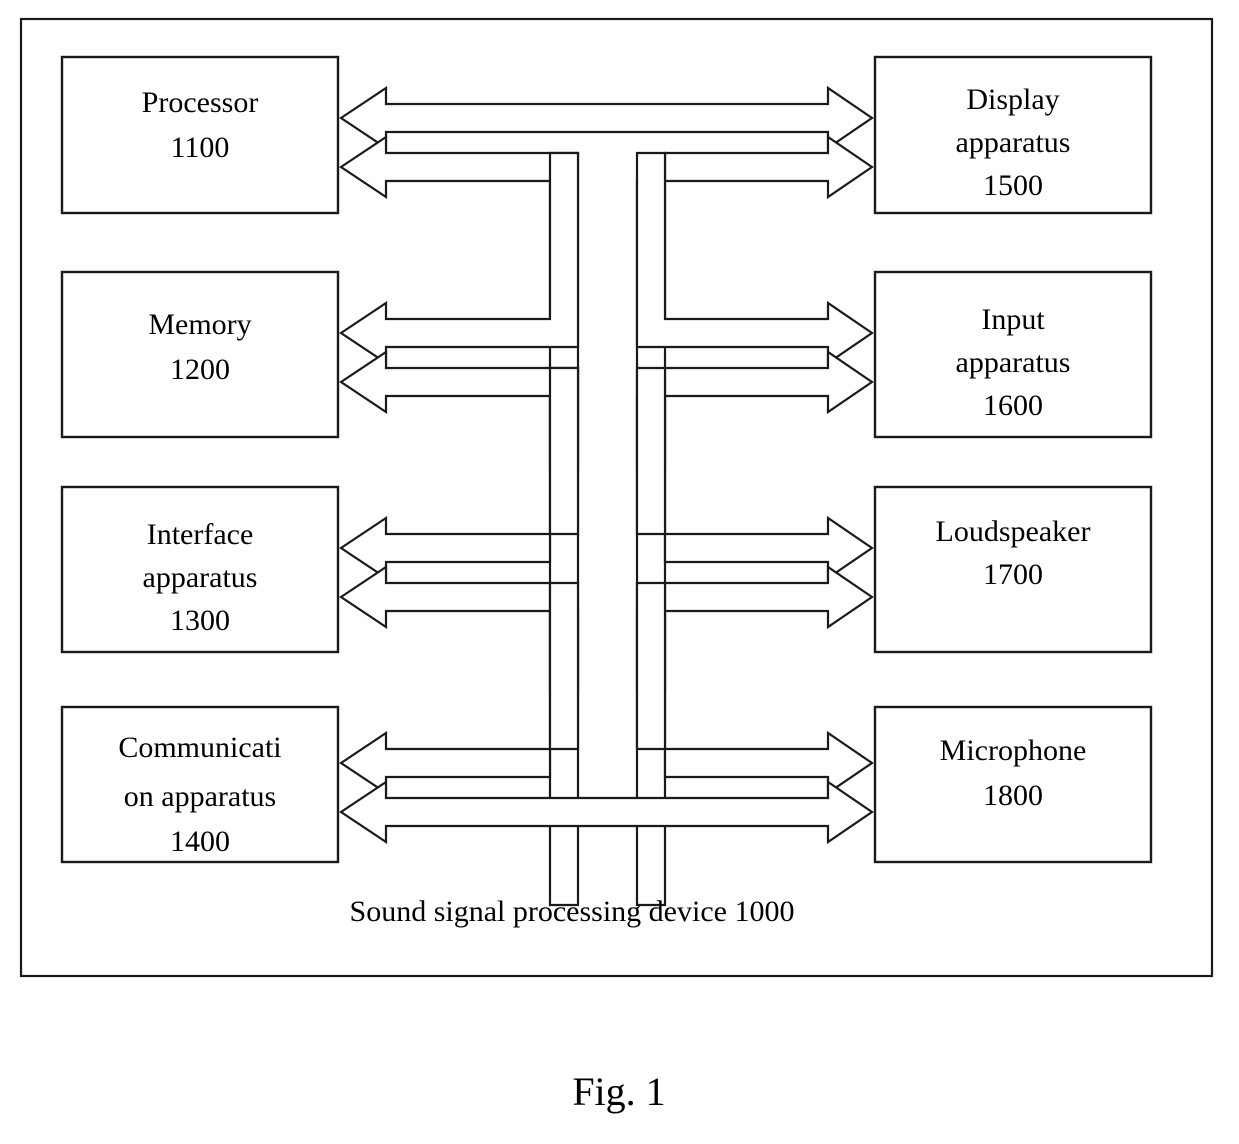 This screenshot has height=1144, width=1239. I want to click on node-interface-apparatus-line3: 1300, so click(200, 620).